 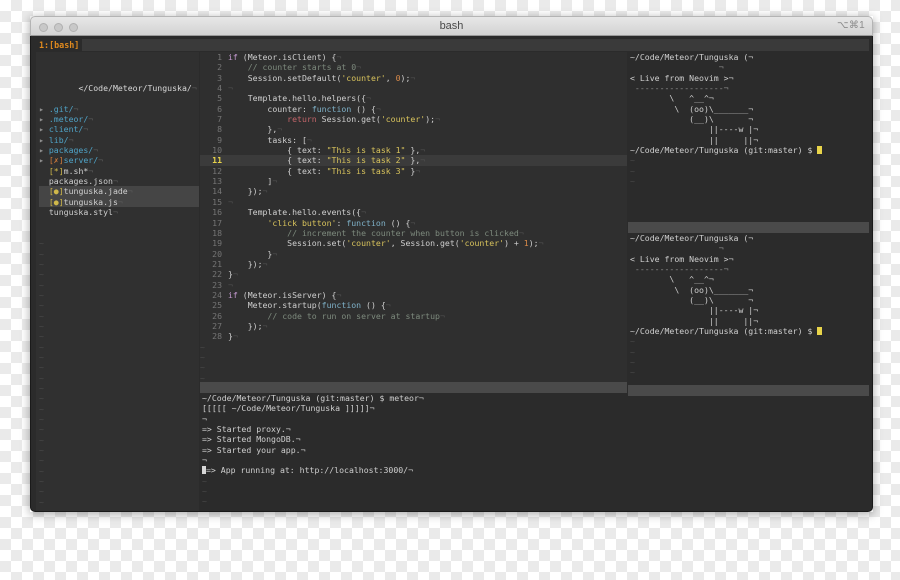 What do you see at coordinates (413, 78) in the screenshot?
I see `code-line: 3 Session.setDefault('counter', 0);¬` at bounding box center [413, 78].